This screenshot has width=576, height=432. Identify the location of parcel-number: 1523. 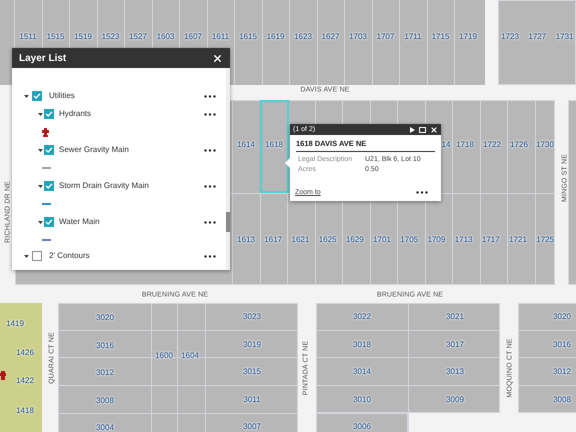
(111, 37).